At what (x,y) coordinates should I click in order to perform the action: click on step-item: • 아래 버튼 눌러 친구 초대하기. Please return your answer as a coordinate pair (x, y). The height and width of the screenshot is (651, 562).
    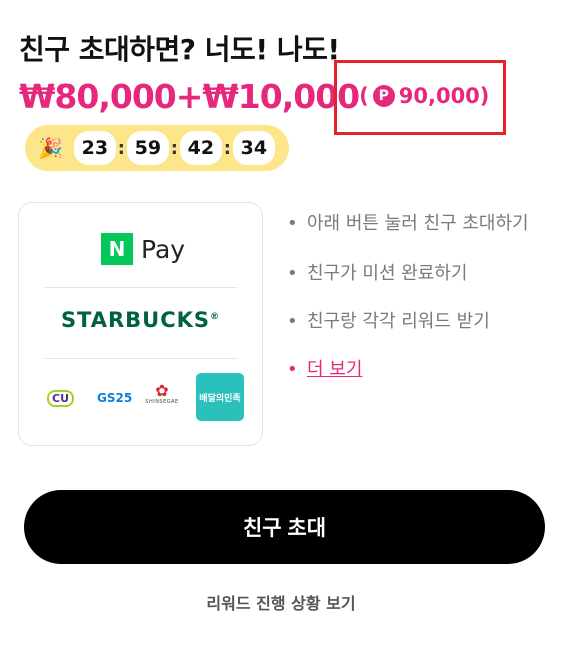
    Looking at the image, I should click on (417, 224).